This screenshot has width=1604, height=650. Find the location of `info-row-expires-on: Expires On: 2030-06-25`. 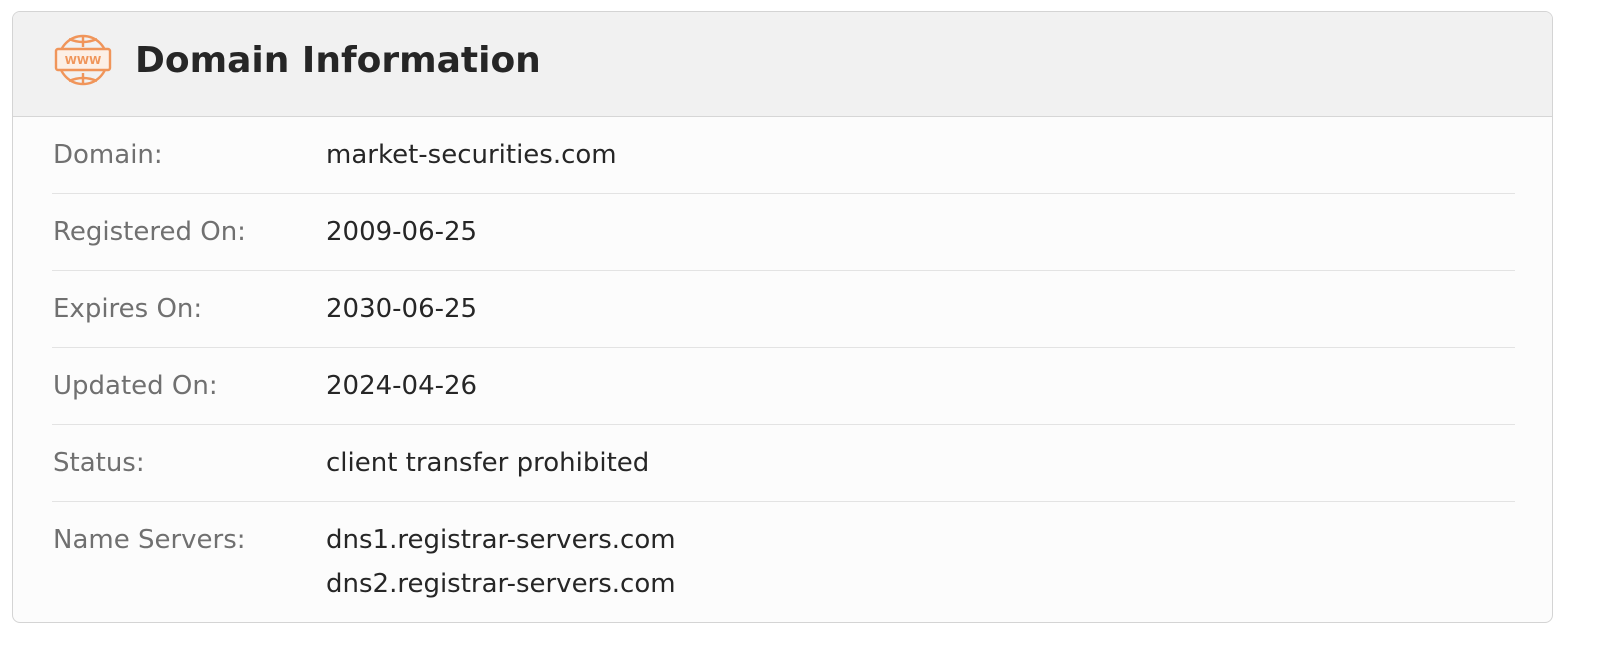

info-row-expires-on: Expires On: 2030-06-25 is located at coordinates (783, 309).